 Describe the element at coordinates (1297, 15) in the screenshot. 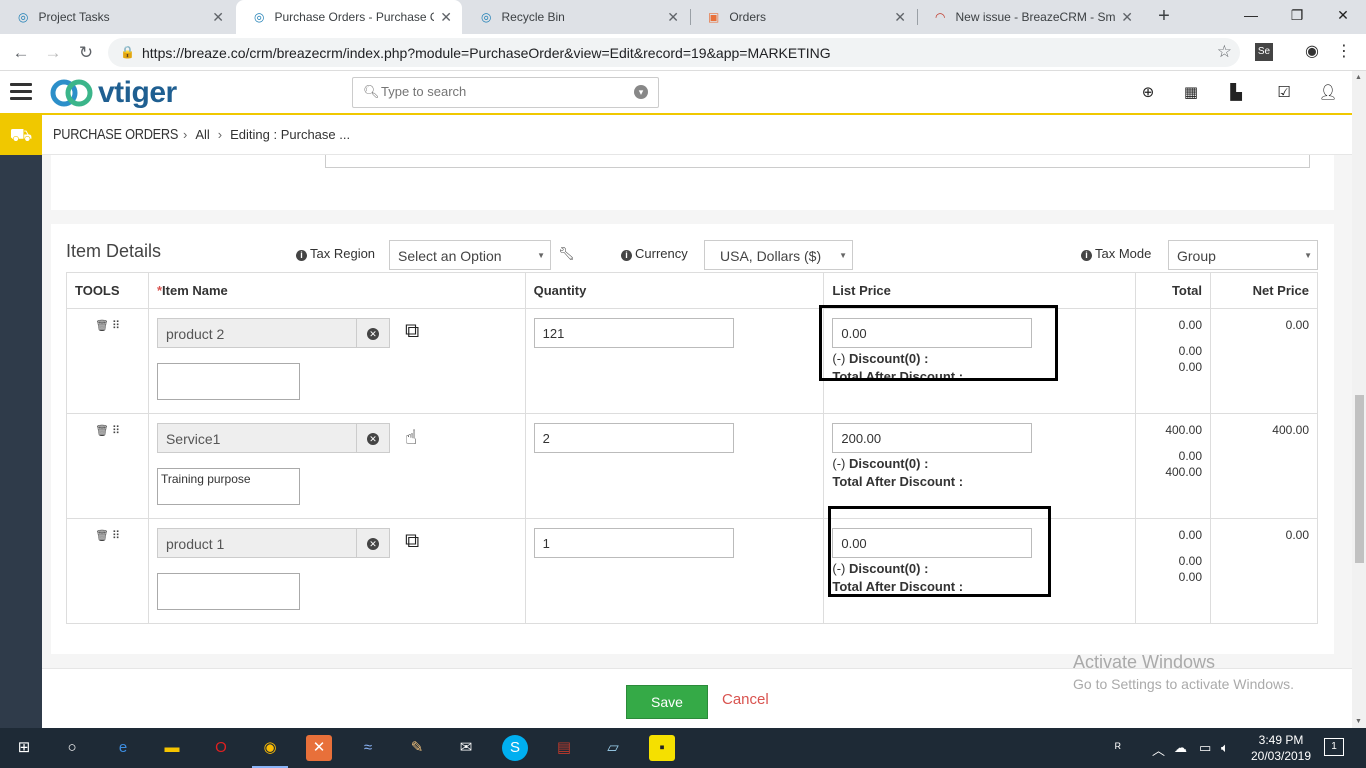

I see `maximize-button: ❐` at that location.